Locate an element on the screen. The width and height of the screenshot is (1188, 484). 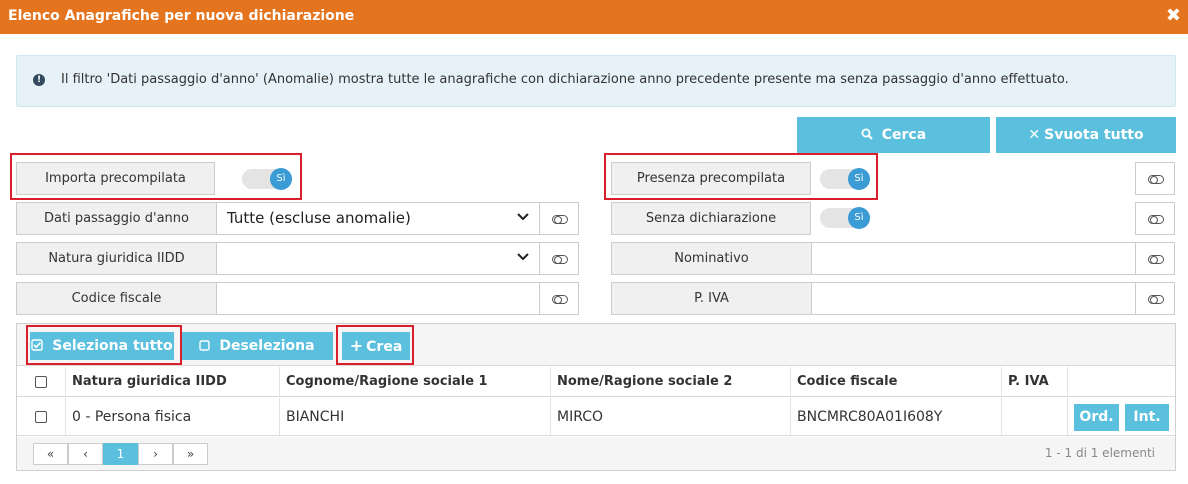
presenza-precompilata-reset is located at coordinates (1155, 178).